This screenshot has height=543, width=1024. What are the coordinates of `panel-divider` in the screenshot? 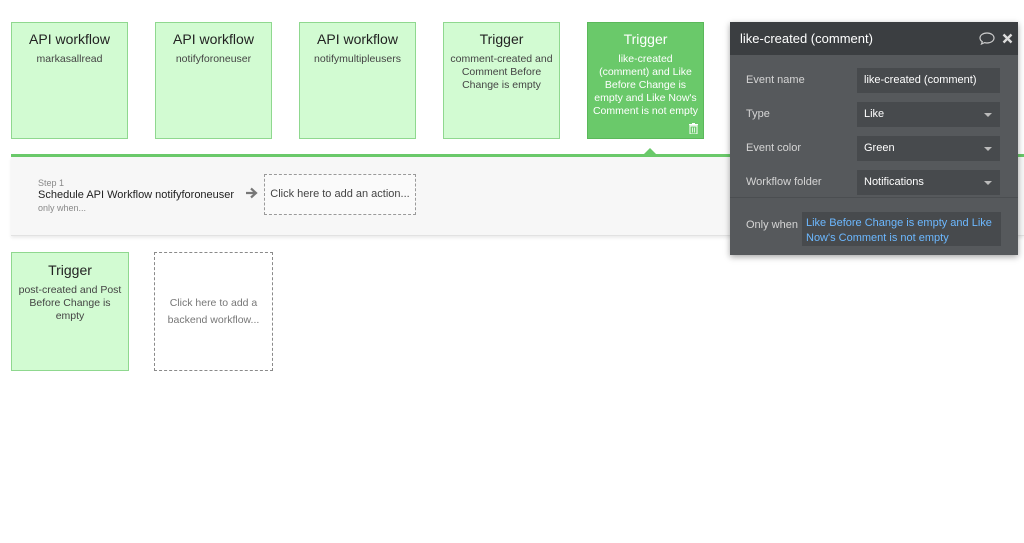 It's located at (874, 197).